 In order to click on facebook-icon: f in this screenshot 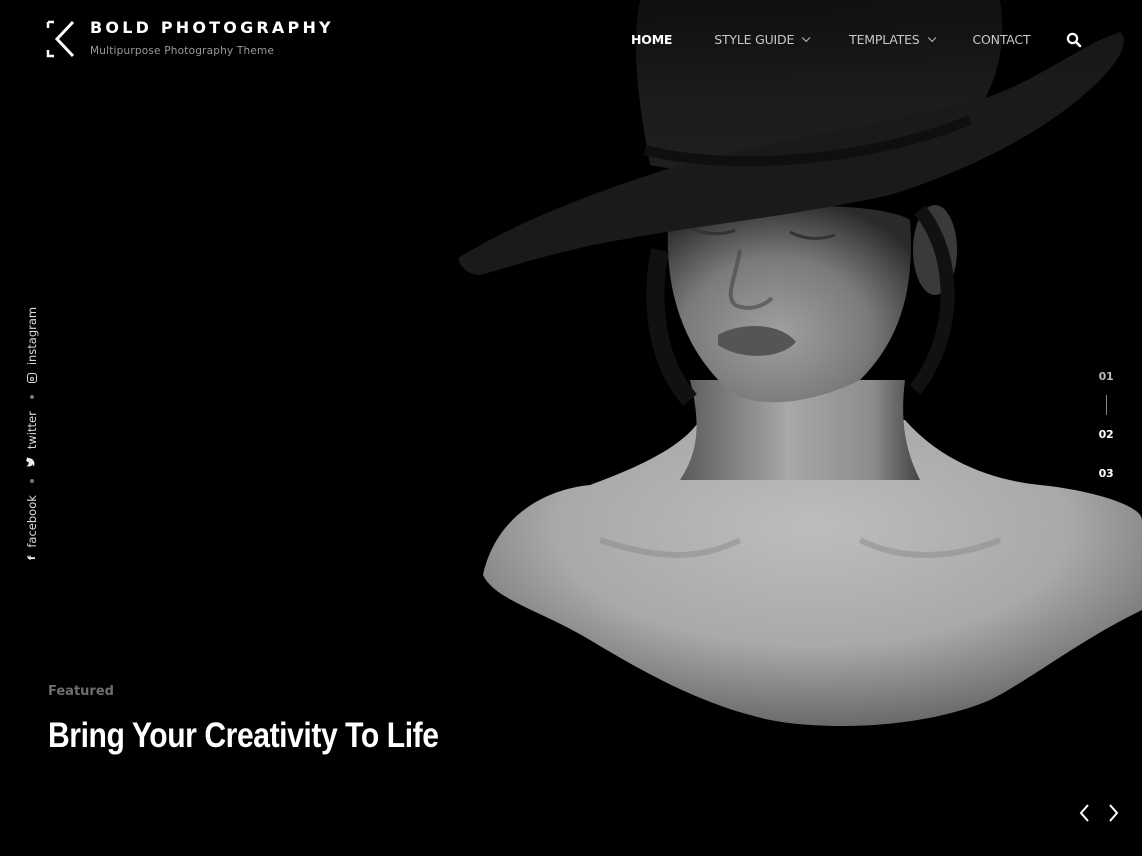, I will do `click(32, 557)`.